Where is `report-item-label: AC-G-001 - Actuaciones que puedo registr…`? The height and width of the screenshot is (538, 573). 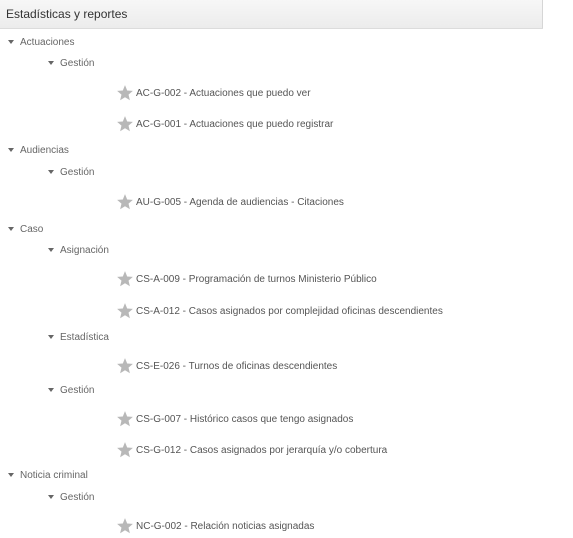
report-item-label: AC-G-001 - Actuaciones que puedo registr… is located at coordinates (234, 124).